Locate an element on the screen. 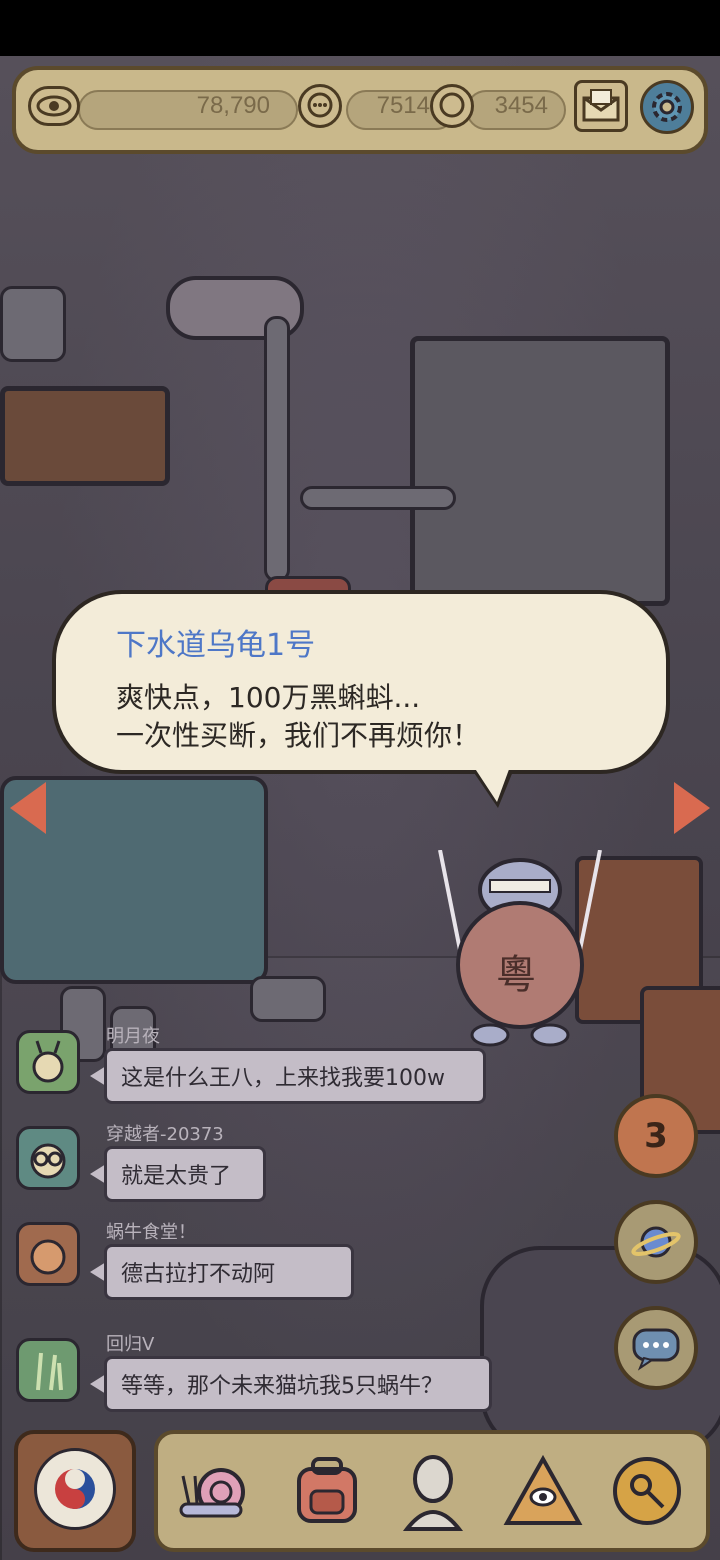 The width and height of the screenshot is (720, 1560). chat-button is located at coordinates (656, 1348).